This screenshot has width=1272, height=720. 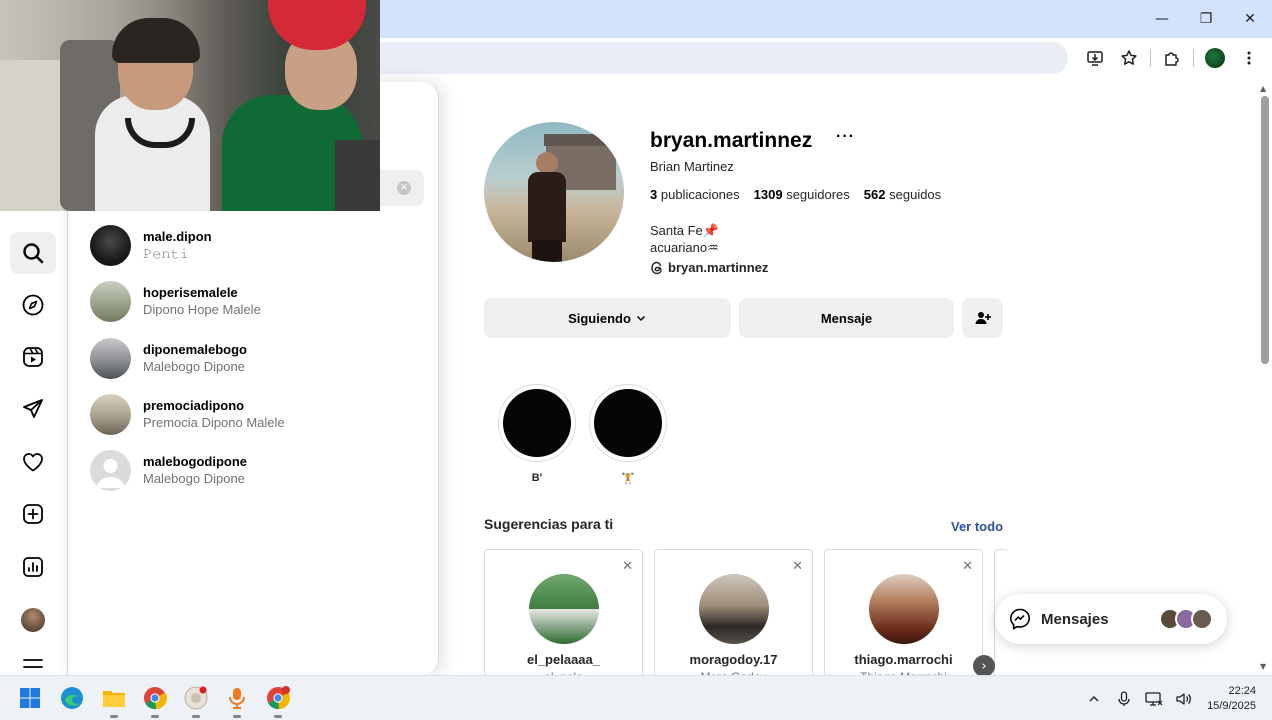 What do you see at coordinates (903, 659) in the screenshot?
I see `suggestion-username: thiago.marrochi` at bounding box center [903, 659].